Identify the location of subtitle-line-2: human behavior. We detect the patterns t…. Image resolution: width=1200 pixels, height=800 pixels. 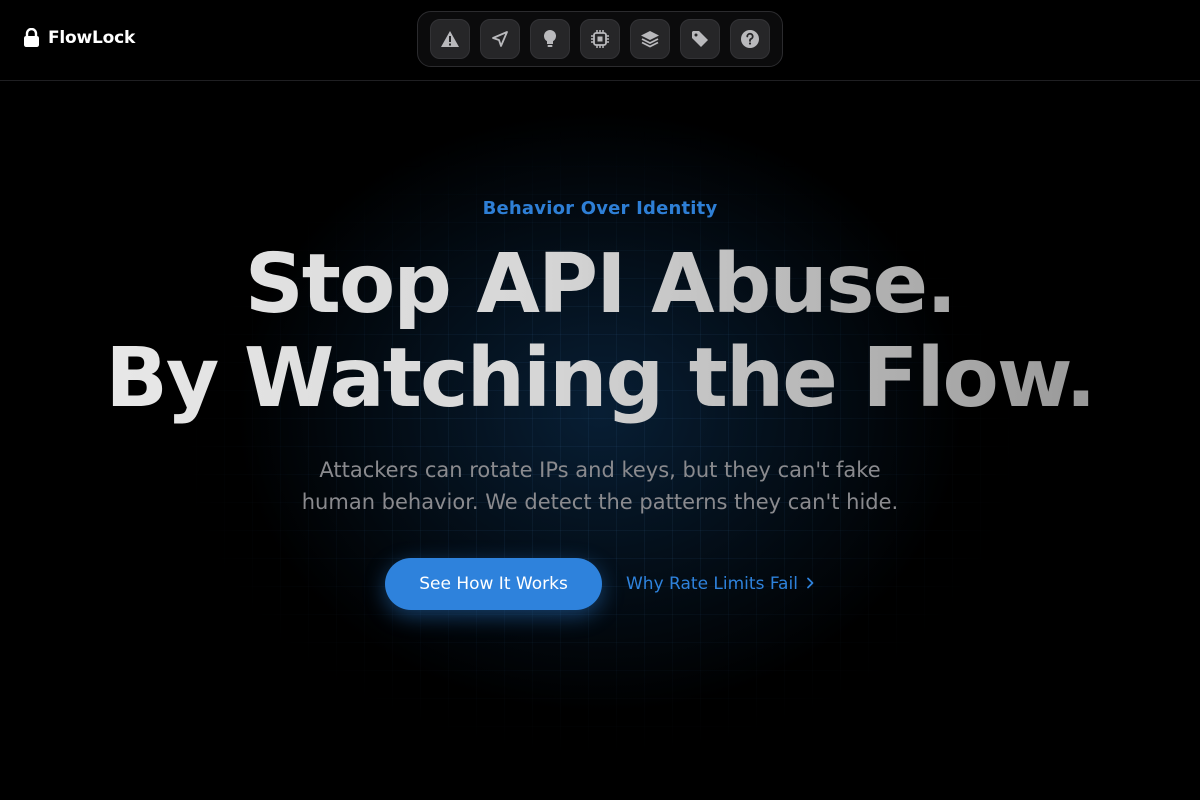
(600, 502).